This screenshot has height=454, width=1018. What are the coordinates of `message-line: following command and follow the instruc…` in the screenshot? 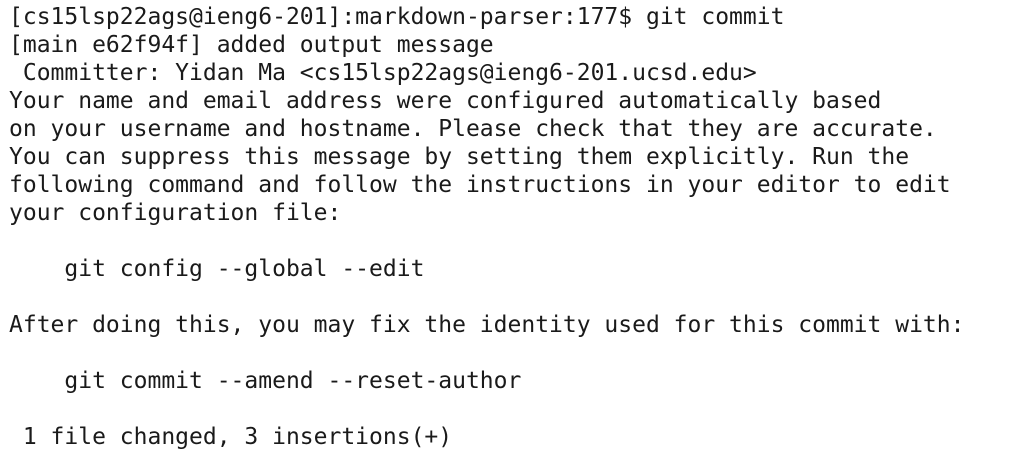 It's located at (480, 185).